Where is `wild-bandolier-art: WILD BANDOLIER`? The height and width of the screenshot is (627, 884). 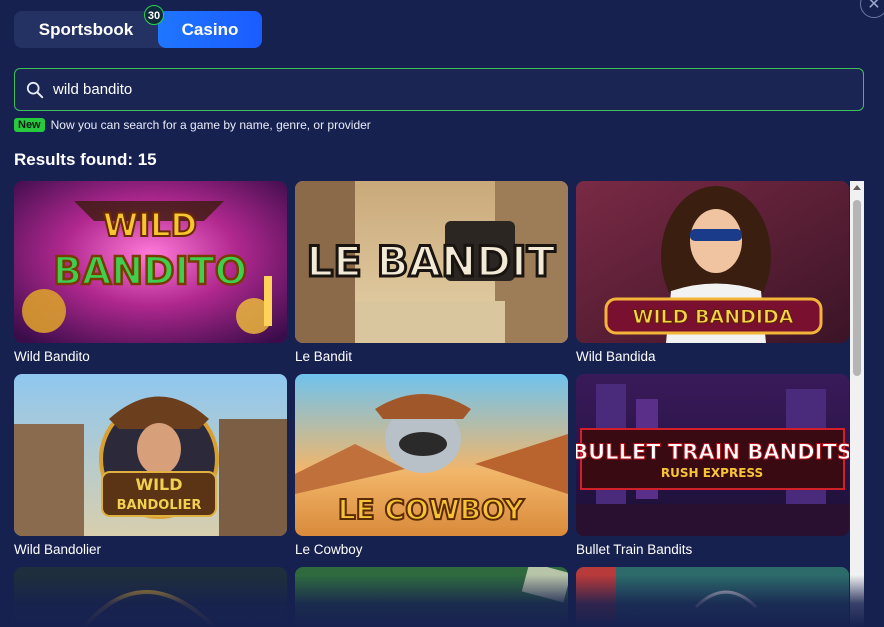 wild-bandolier-art: WILD BANDOLIER is located at coordinates (150, 455).